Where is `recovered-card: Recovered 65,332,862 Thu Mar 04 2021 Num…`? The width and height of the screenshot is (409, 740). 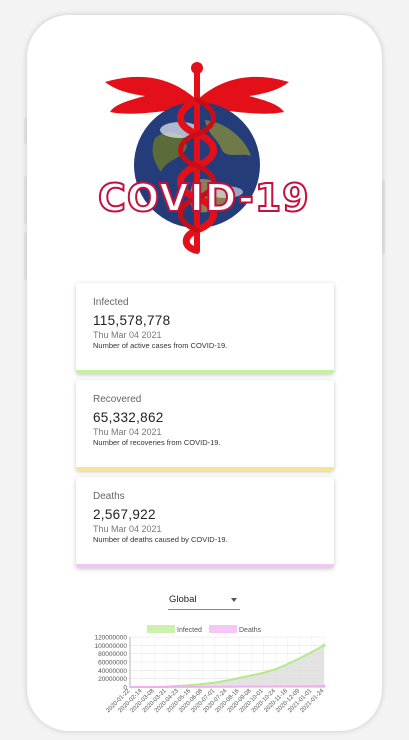 recovered-card: Recovered 65,332,862 Thu Mar 04 2021 Num… is located at coordinates (205, 425).